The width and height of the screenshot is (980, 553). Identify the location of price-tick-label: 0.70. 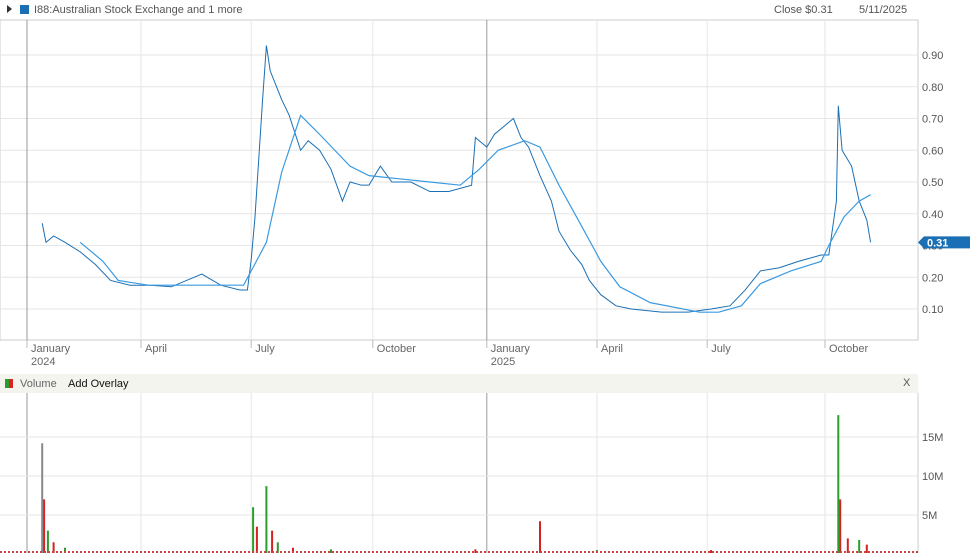
(932, 120).